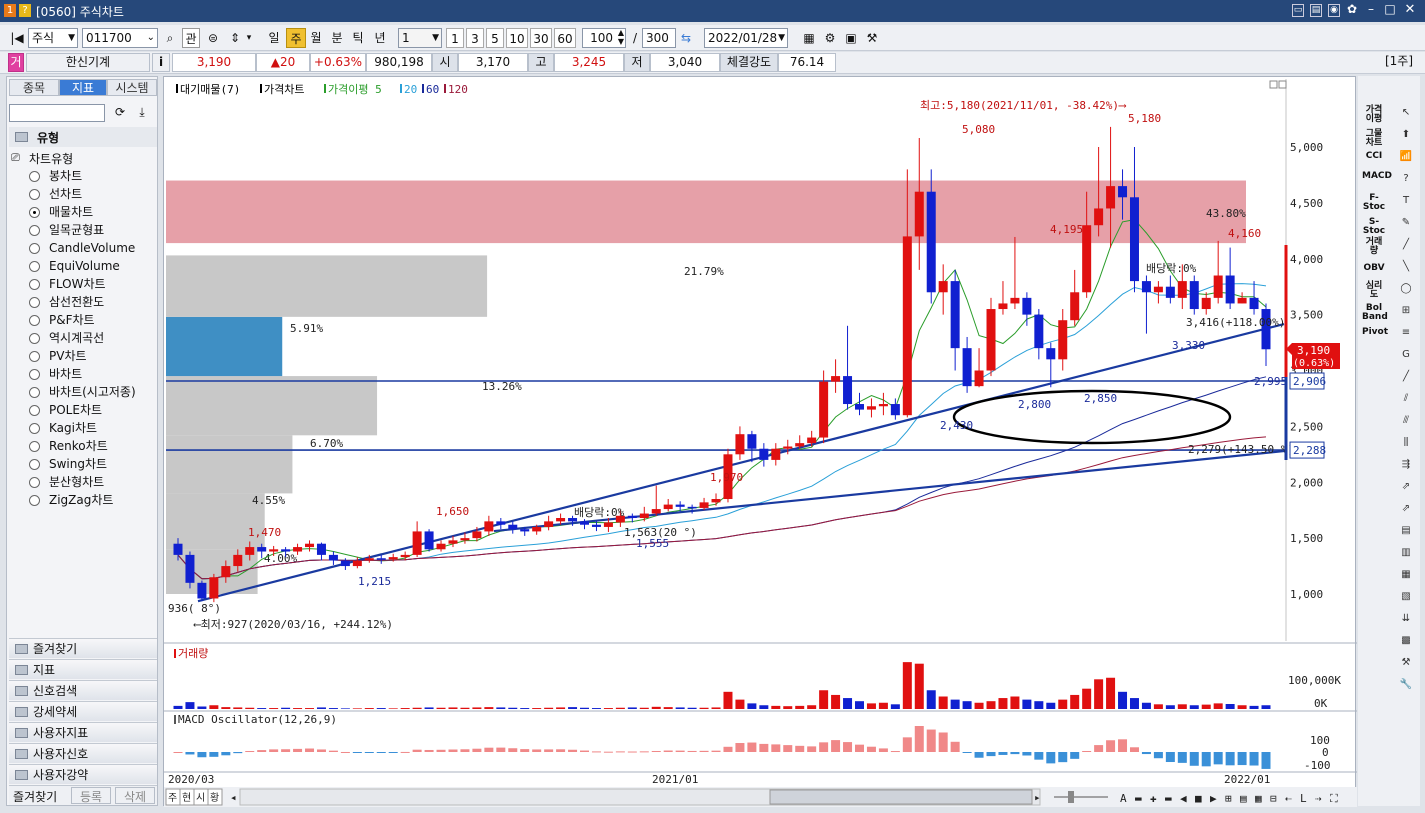  Describe the element at coordinates (83, 87) in the screenshot. I see `tab-indicators: 지표` at that location.